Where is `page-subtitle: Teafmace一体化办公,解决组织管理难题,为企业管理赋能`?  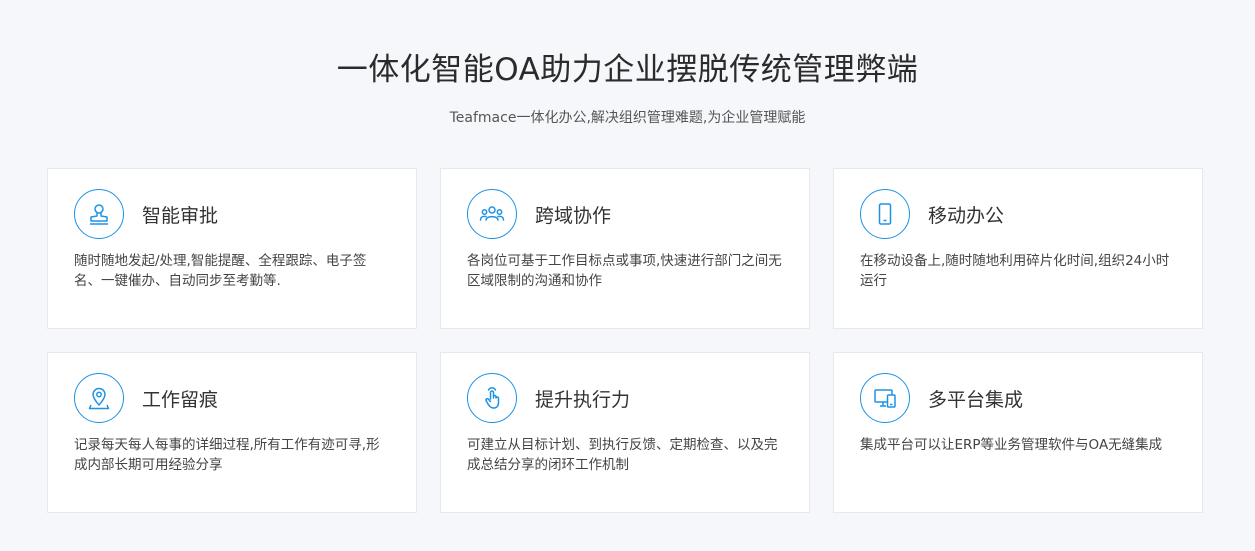 page-subtitle: Teafmace一体化办公,解决组织管理难题,为企业管理赋能 is located at coordinates (627, 118).